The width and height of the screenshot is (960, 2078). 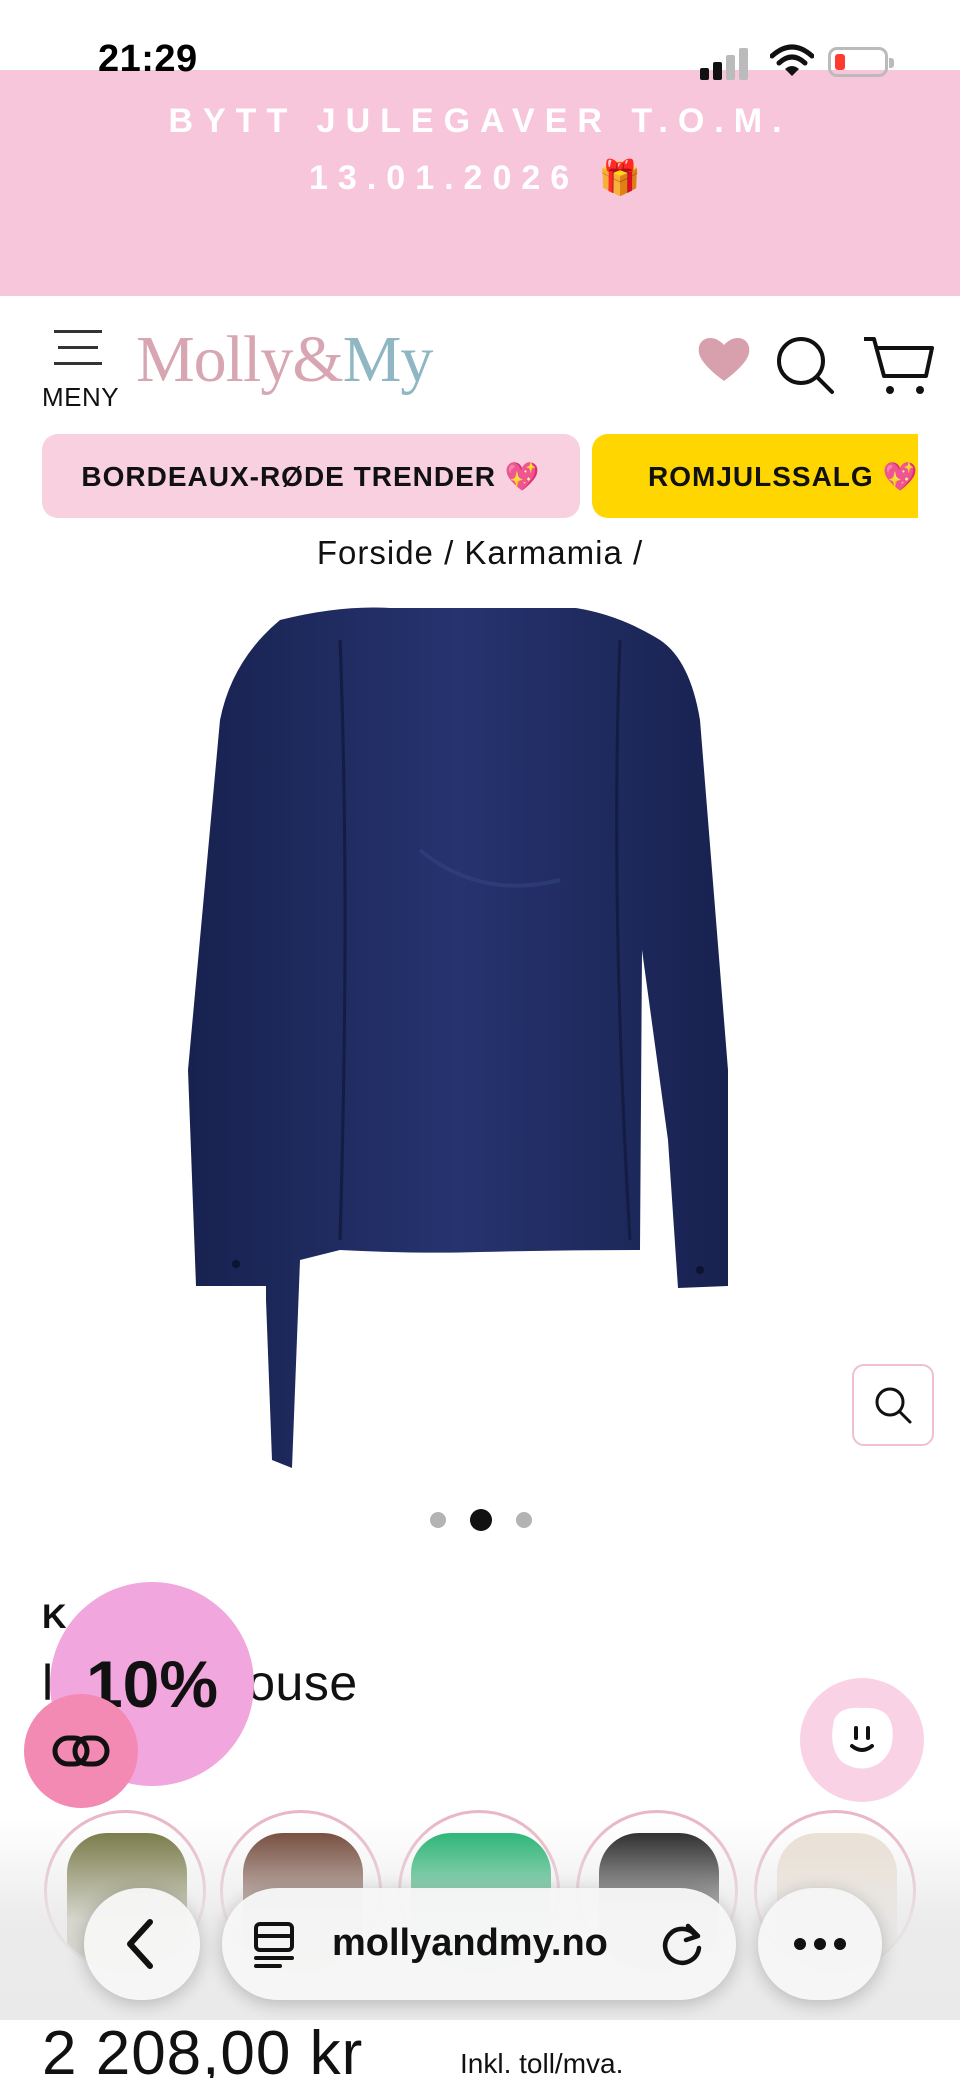 What do you see at coordinates (275, 1944) in the screenshot?
I see `reader-icon` at bounding box center [275, 1944].